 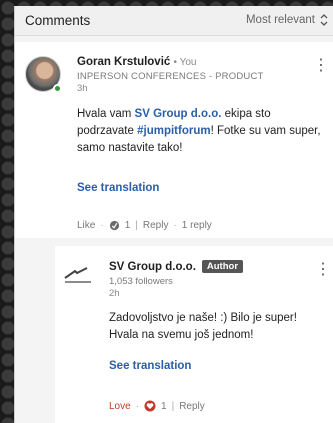 What do you see at coordinates (141, 281) in the screenshot?
I see `followers-count: 1,053 followers` at bounding box center [141, 281].